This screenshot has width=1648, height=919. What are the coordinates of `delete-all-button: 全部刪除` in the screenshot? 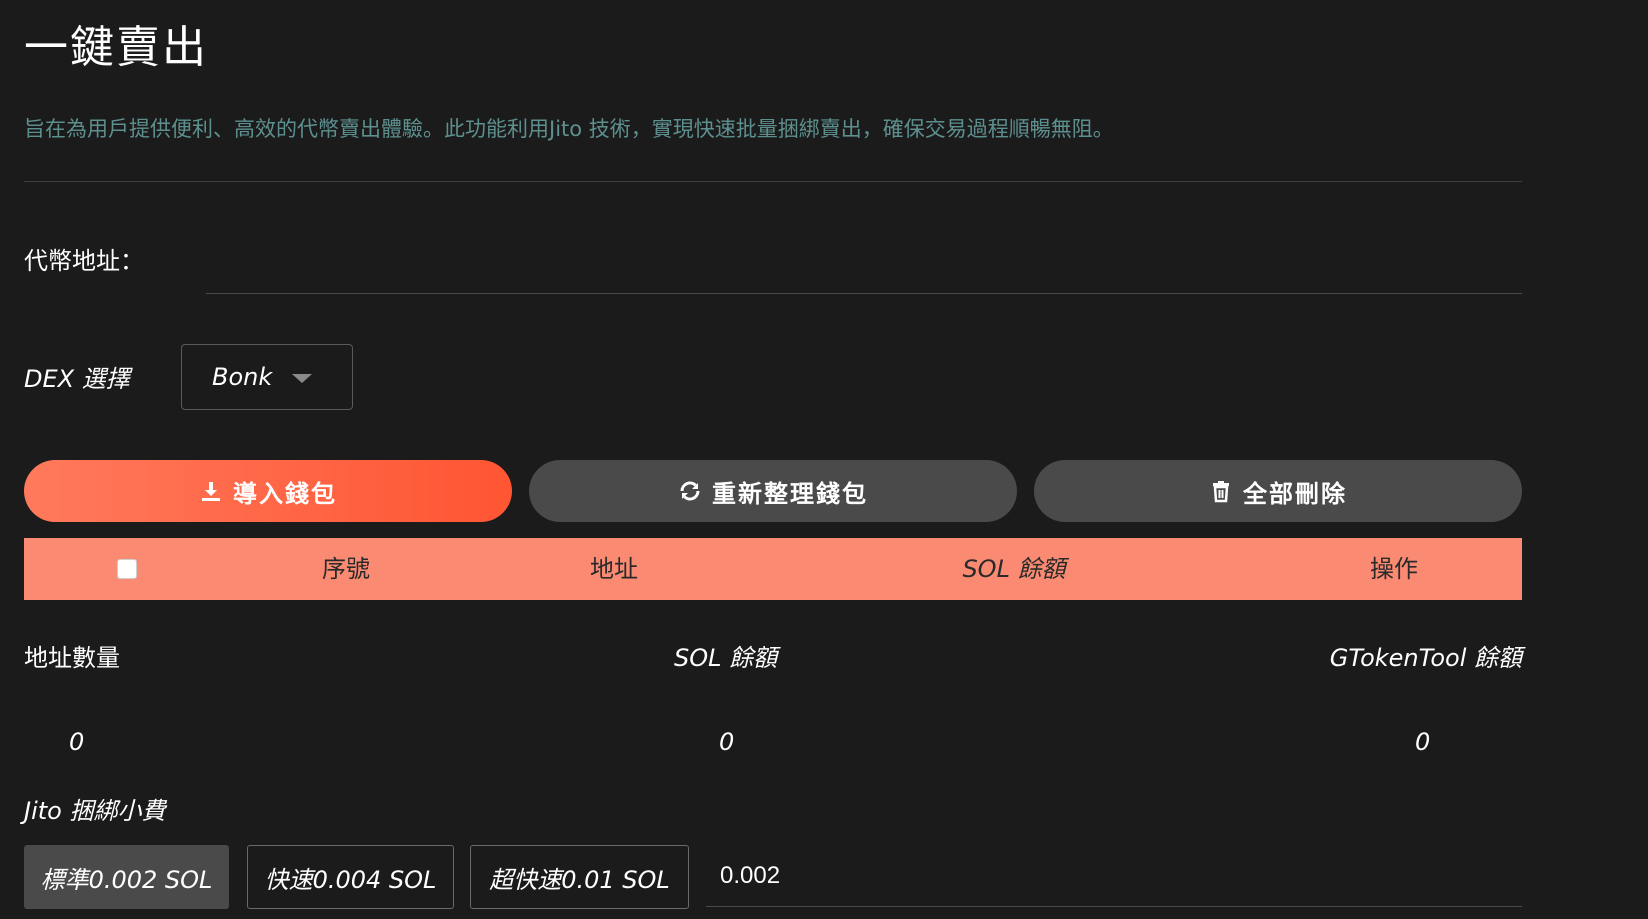 It's located at (1278, 491).